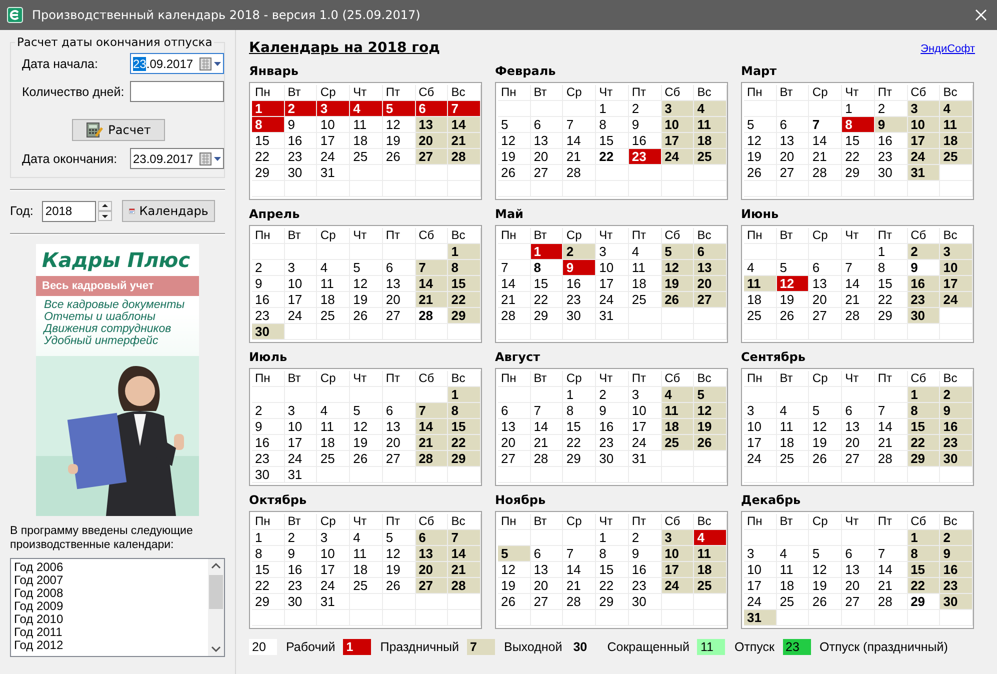  I want to click on field-label: Количество дней:, so click(73, 91).